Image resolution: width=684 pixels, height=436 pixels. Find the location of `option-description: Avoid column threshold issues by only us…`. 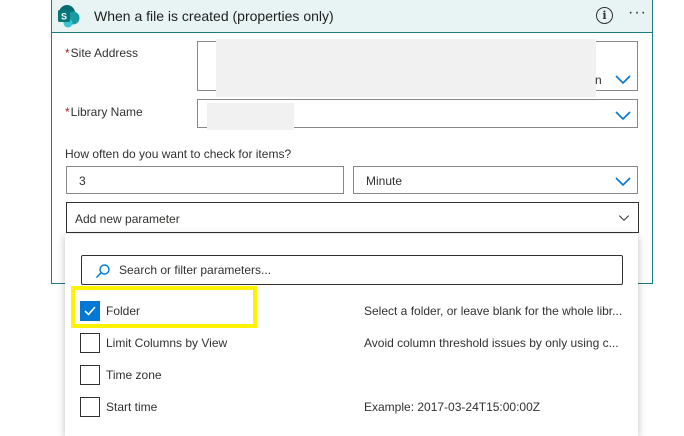

option-description: Avoid column threshold issues by only us… is located at coordinates (491, 343).